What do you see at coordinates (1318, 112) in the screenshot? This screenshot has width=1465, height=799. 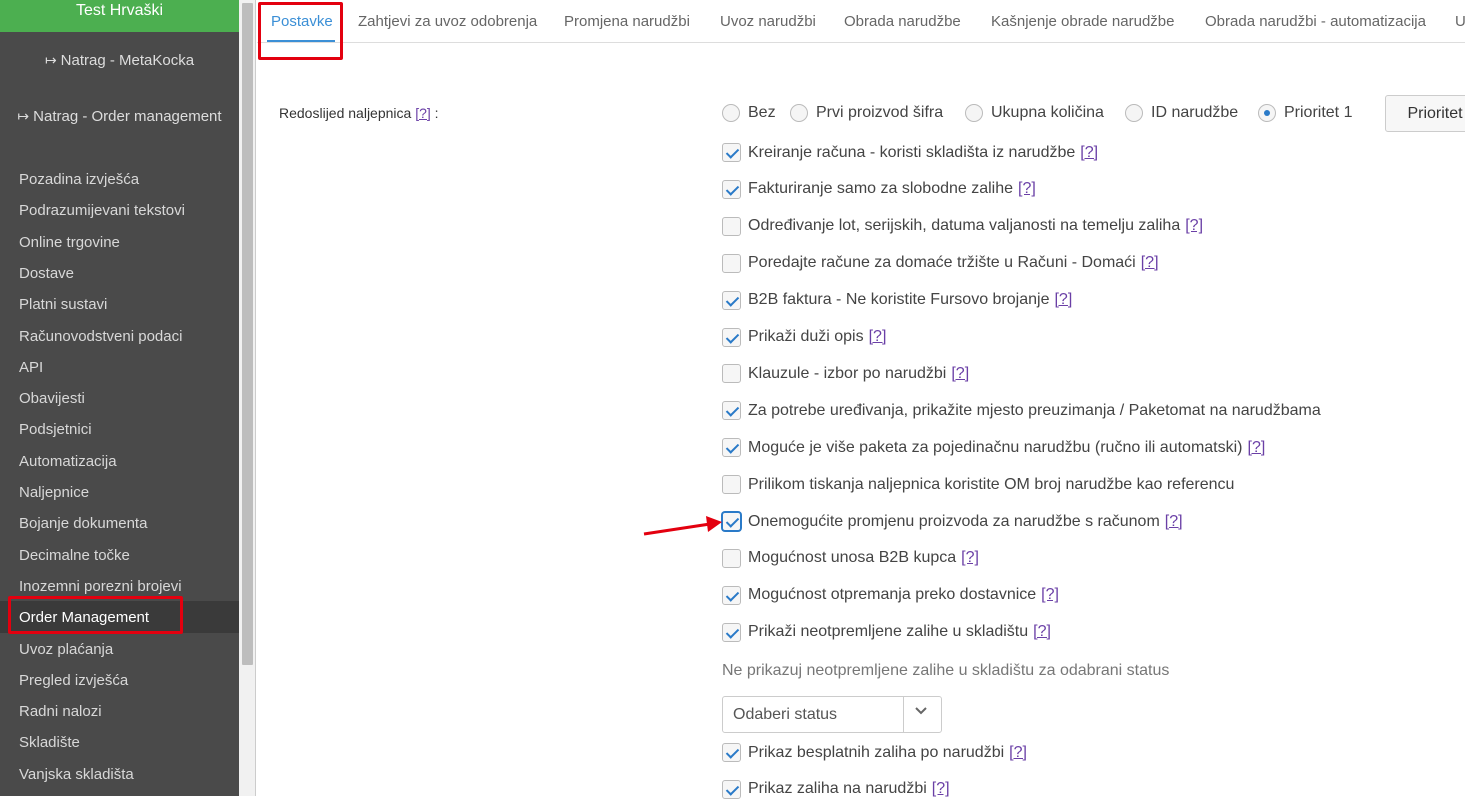 I see `radio-label: Prioritet 1` at bounding box center [1318, 112].